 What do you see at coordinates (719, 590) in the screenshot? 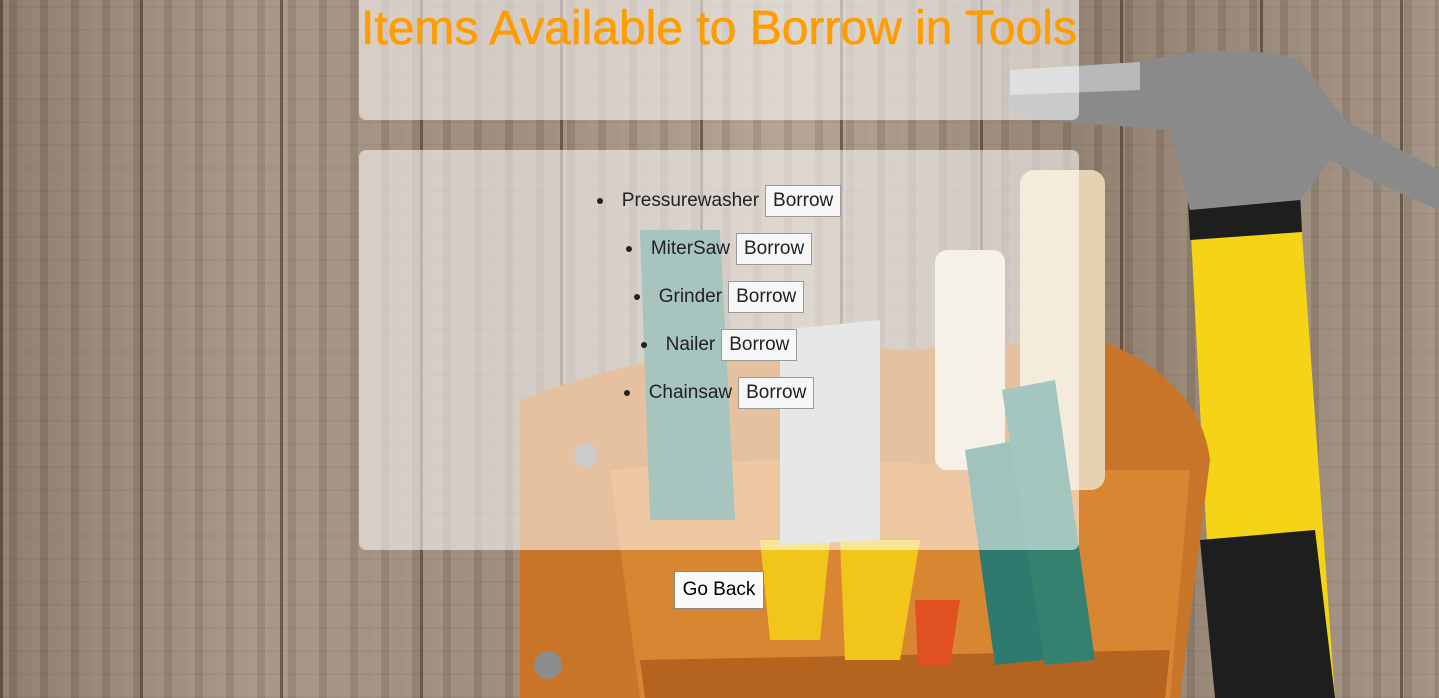
I see `go-back-button: Go Back` at bounding box center [719, 590].